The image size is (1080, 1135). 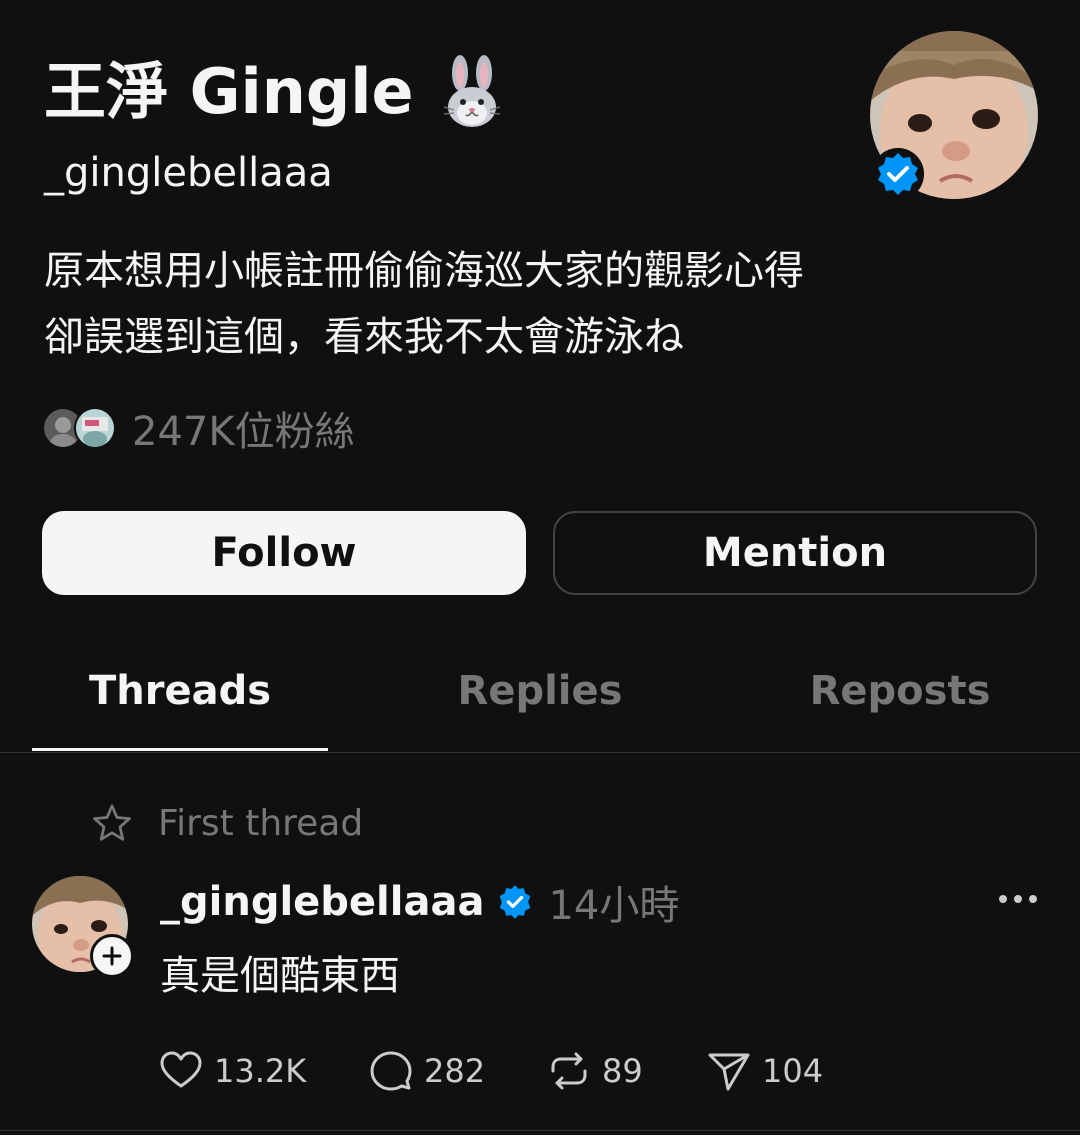 I want to click on bio-line: 原本想用小帳註冊偷偷海巡大家的觀影心得, so click(x=424, y=271).